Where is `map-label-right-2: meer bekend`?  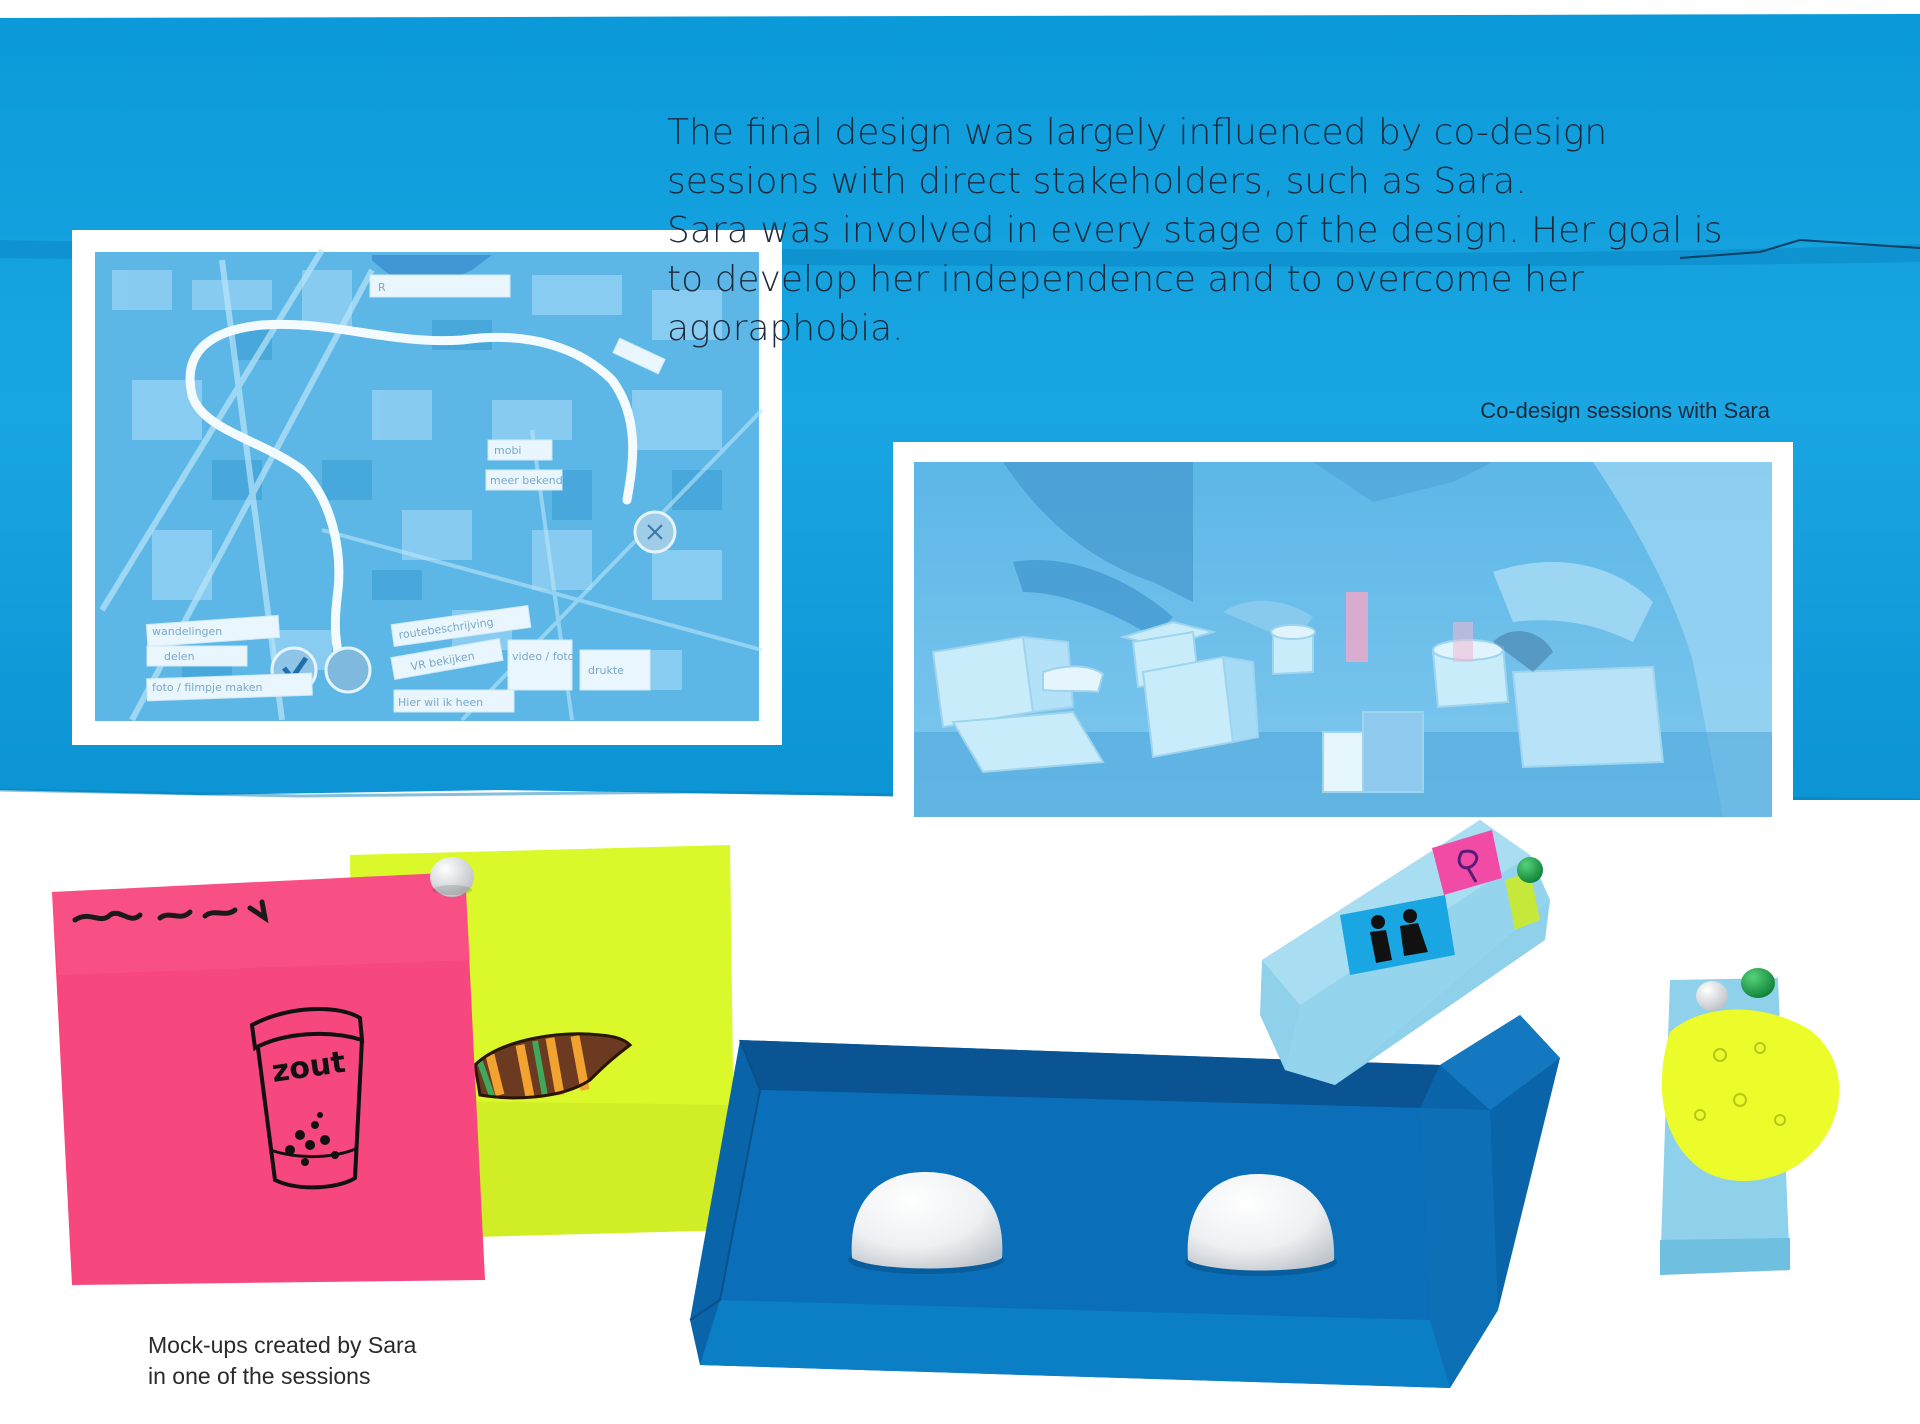 map-label-right-2: meer bekend is located at coordinates (526, 480).